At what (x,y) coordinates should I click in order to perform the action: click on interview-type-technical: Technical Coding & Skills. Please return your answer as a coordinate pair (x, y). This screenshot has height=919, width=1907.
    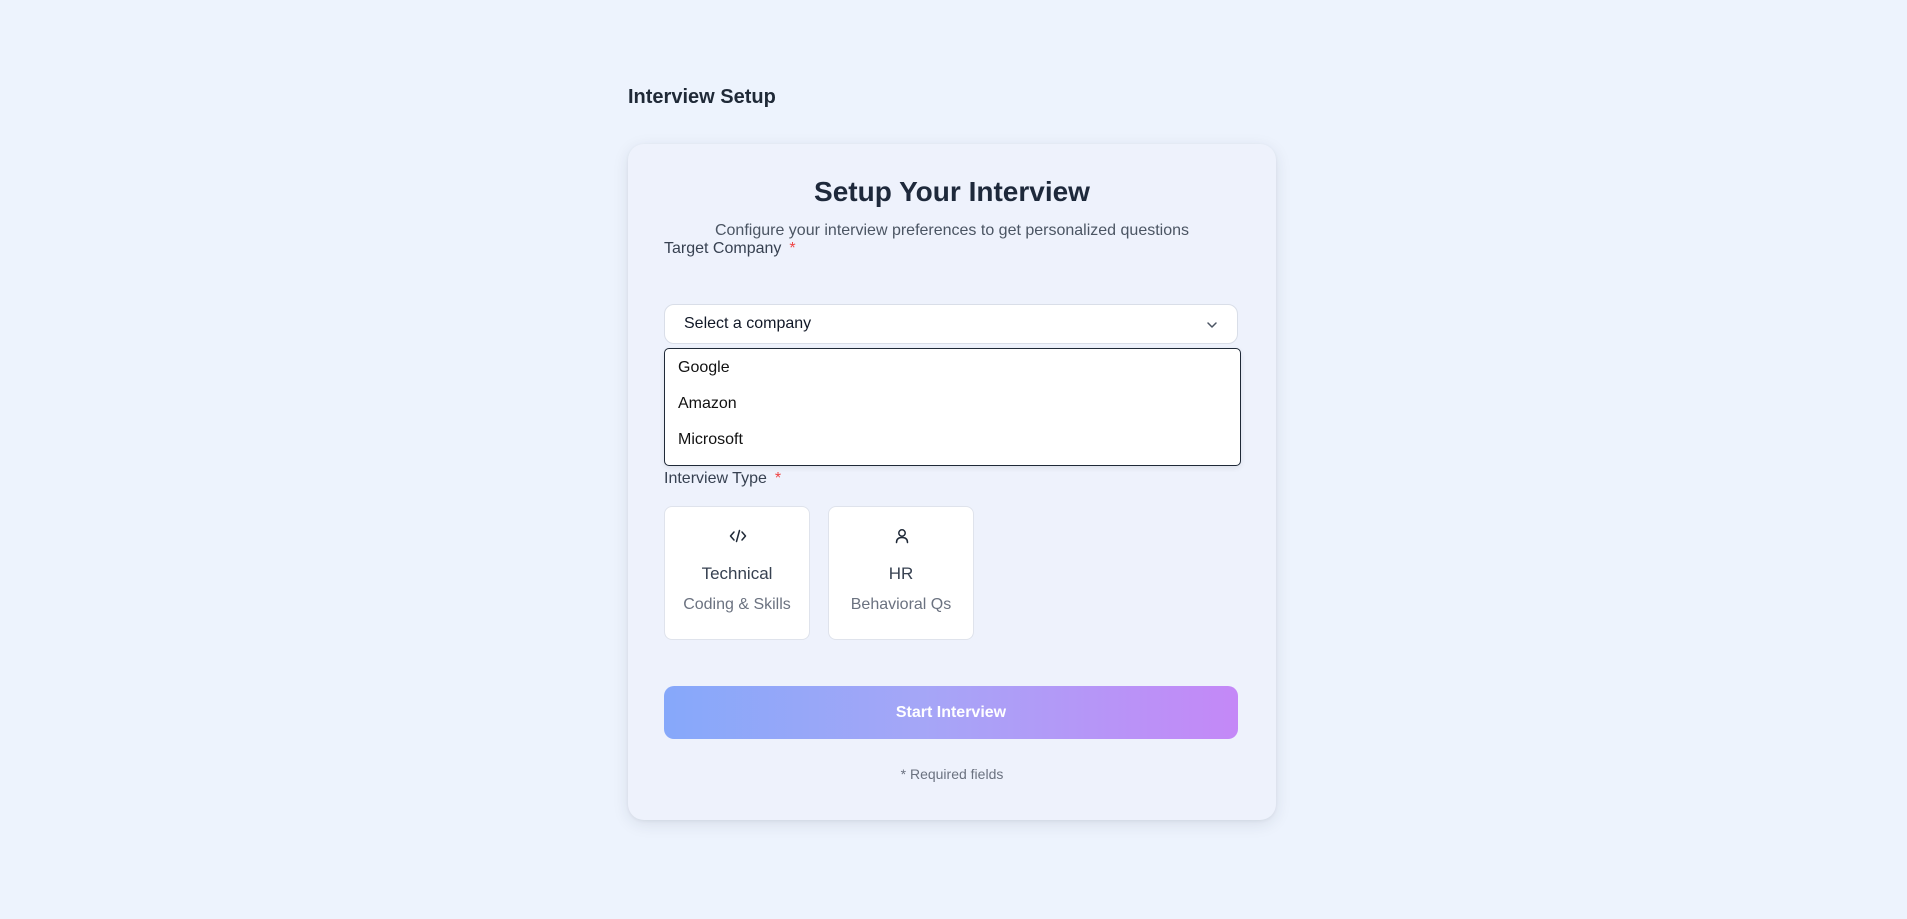
    Looking at the image, I should click on (737, 573).